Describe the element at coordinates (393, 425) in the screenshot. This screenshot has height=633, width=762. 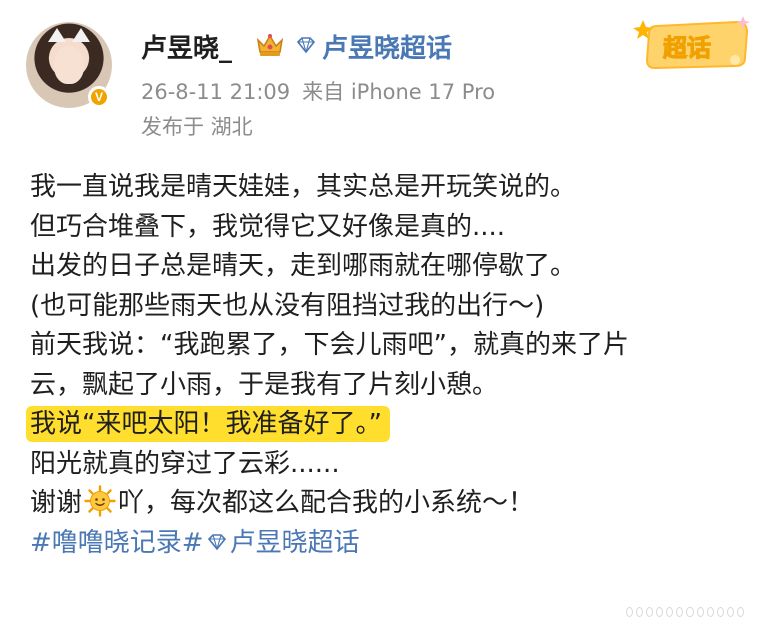
I see `highlighted-line: 我说“来吧太阳！我准备好了。”` at that location.